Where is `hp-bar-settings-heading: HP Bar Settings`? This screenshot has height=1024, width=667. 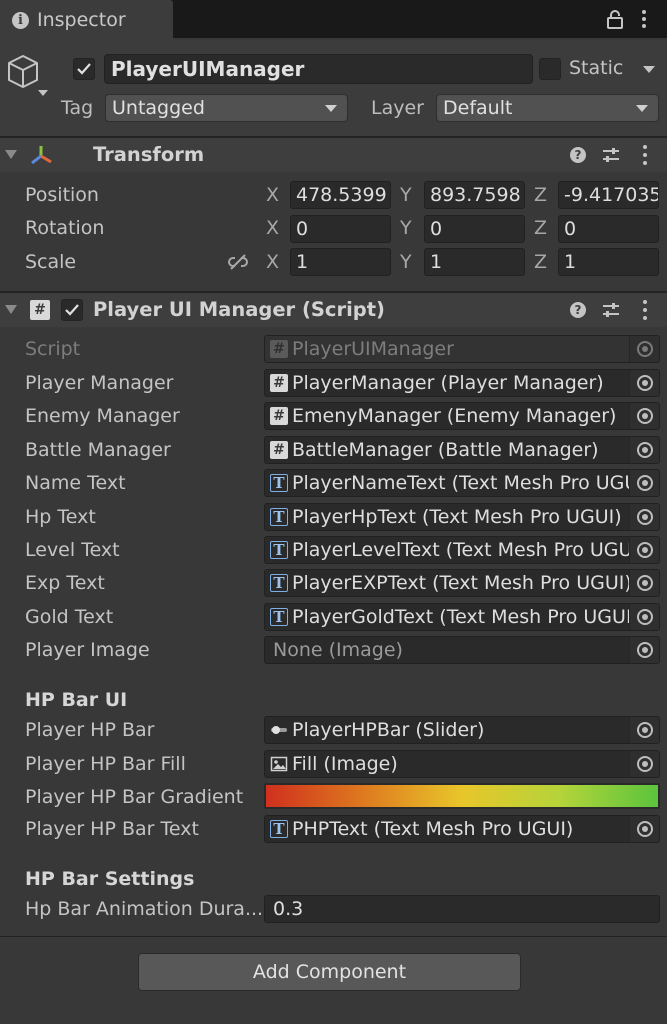 hp-bar-settings-heading: HP Bar Settings is located at coordinates (110, 879).